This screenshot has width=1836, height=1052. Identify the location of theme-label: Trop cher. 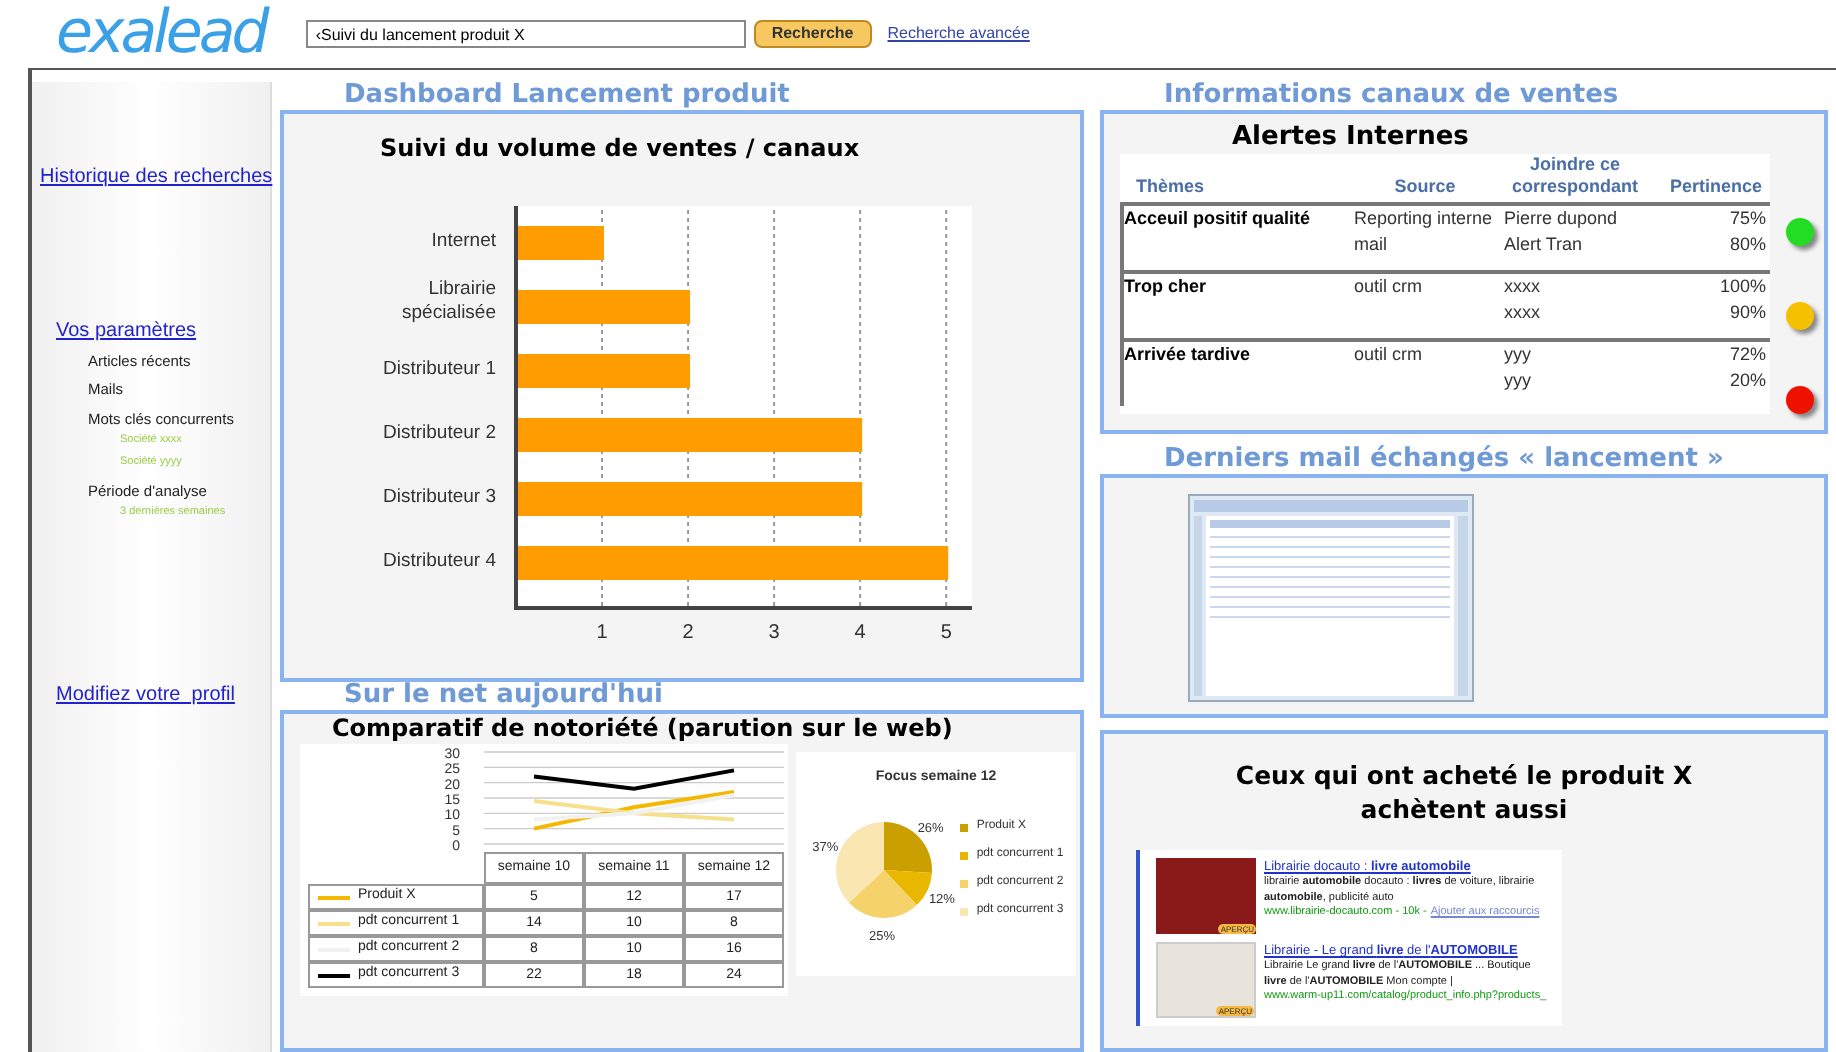
(1166, 287).